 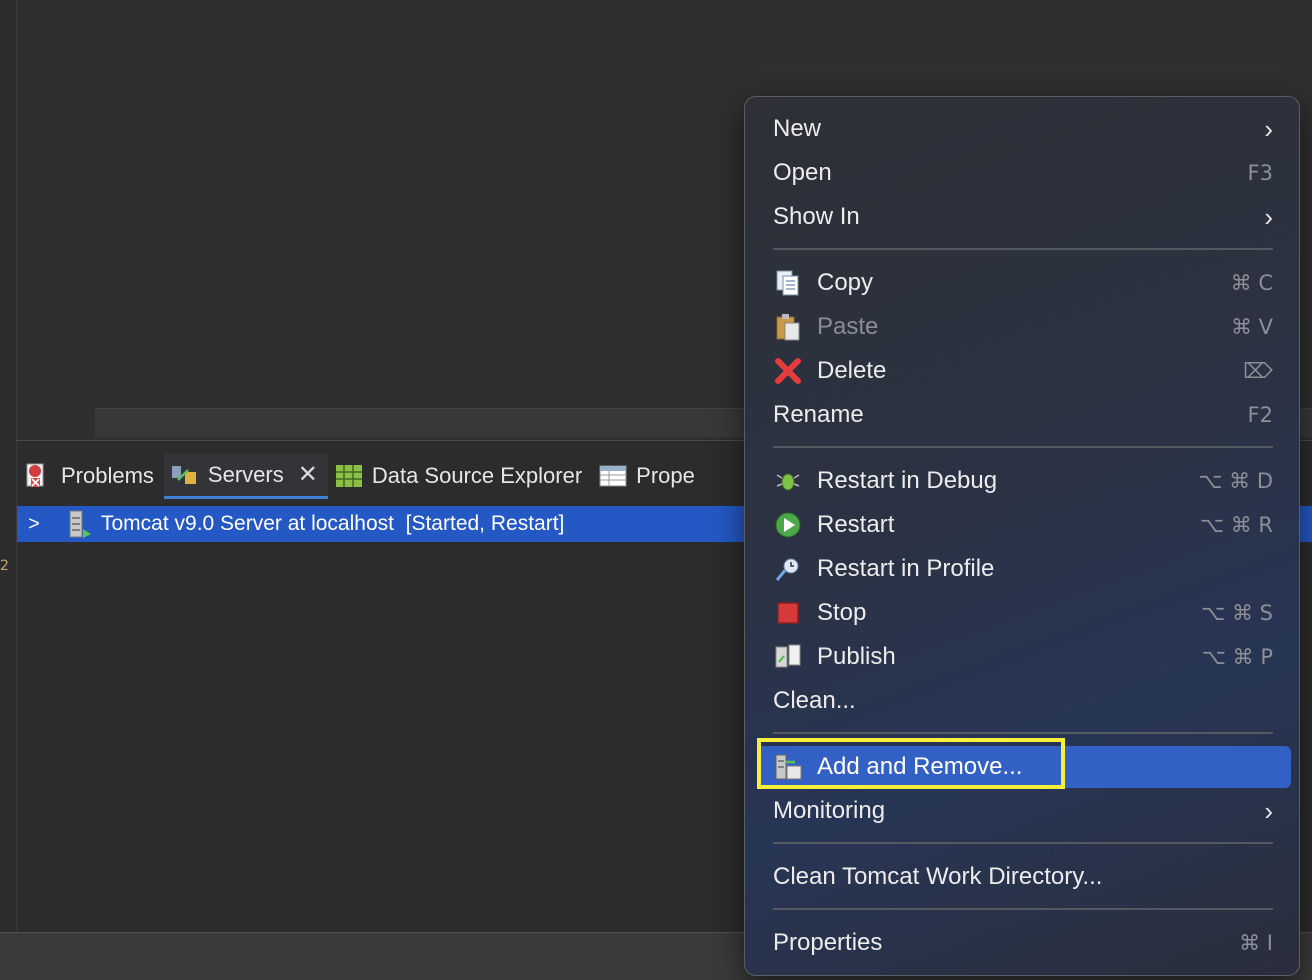 What do you see at coordinates (1023, 569) in the screenshot?
I see `menu-item-restart-profile: Restart in Profile` at bounding box center [1023, 569].